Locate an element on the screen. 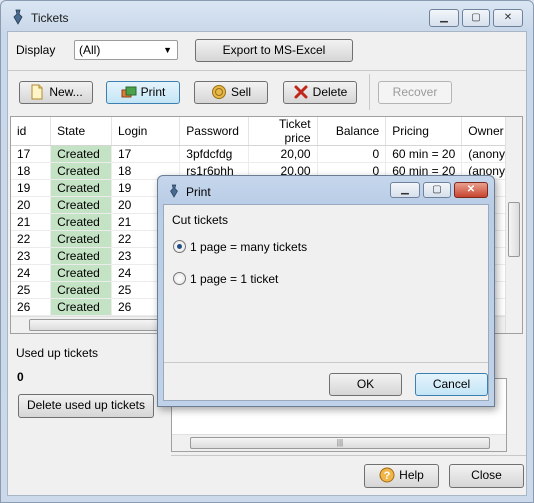 This screenshot has width=534, height=503. close-button: Close is located at coordinates (486, 476).